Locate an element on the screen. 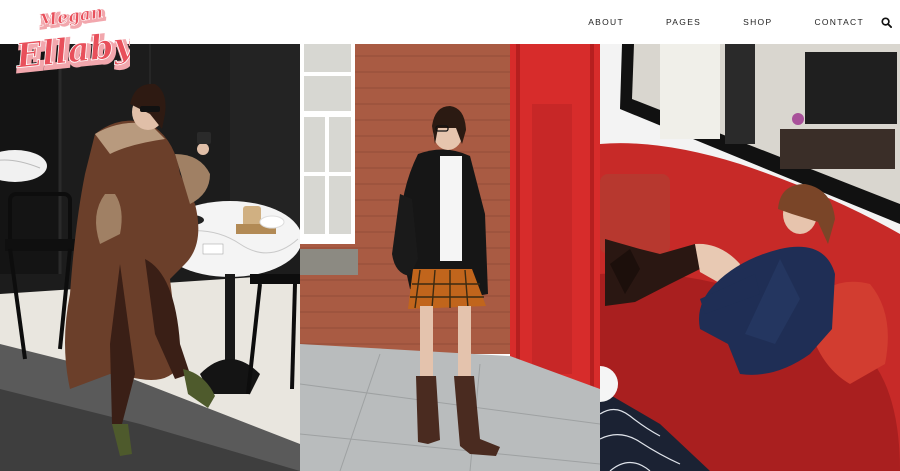  nav-shop: SHOP is located at coordinates (757, 22).